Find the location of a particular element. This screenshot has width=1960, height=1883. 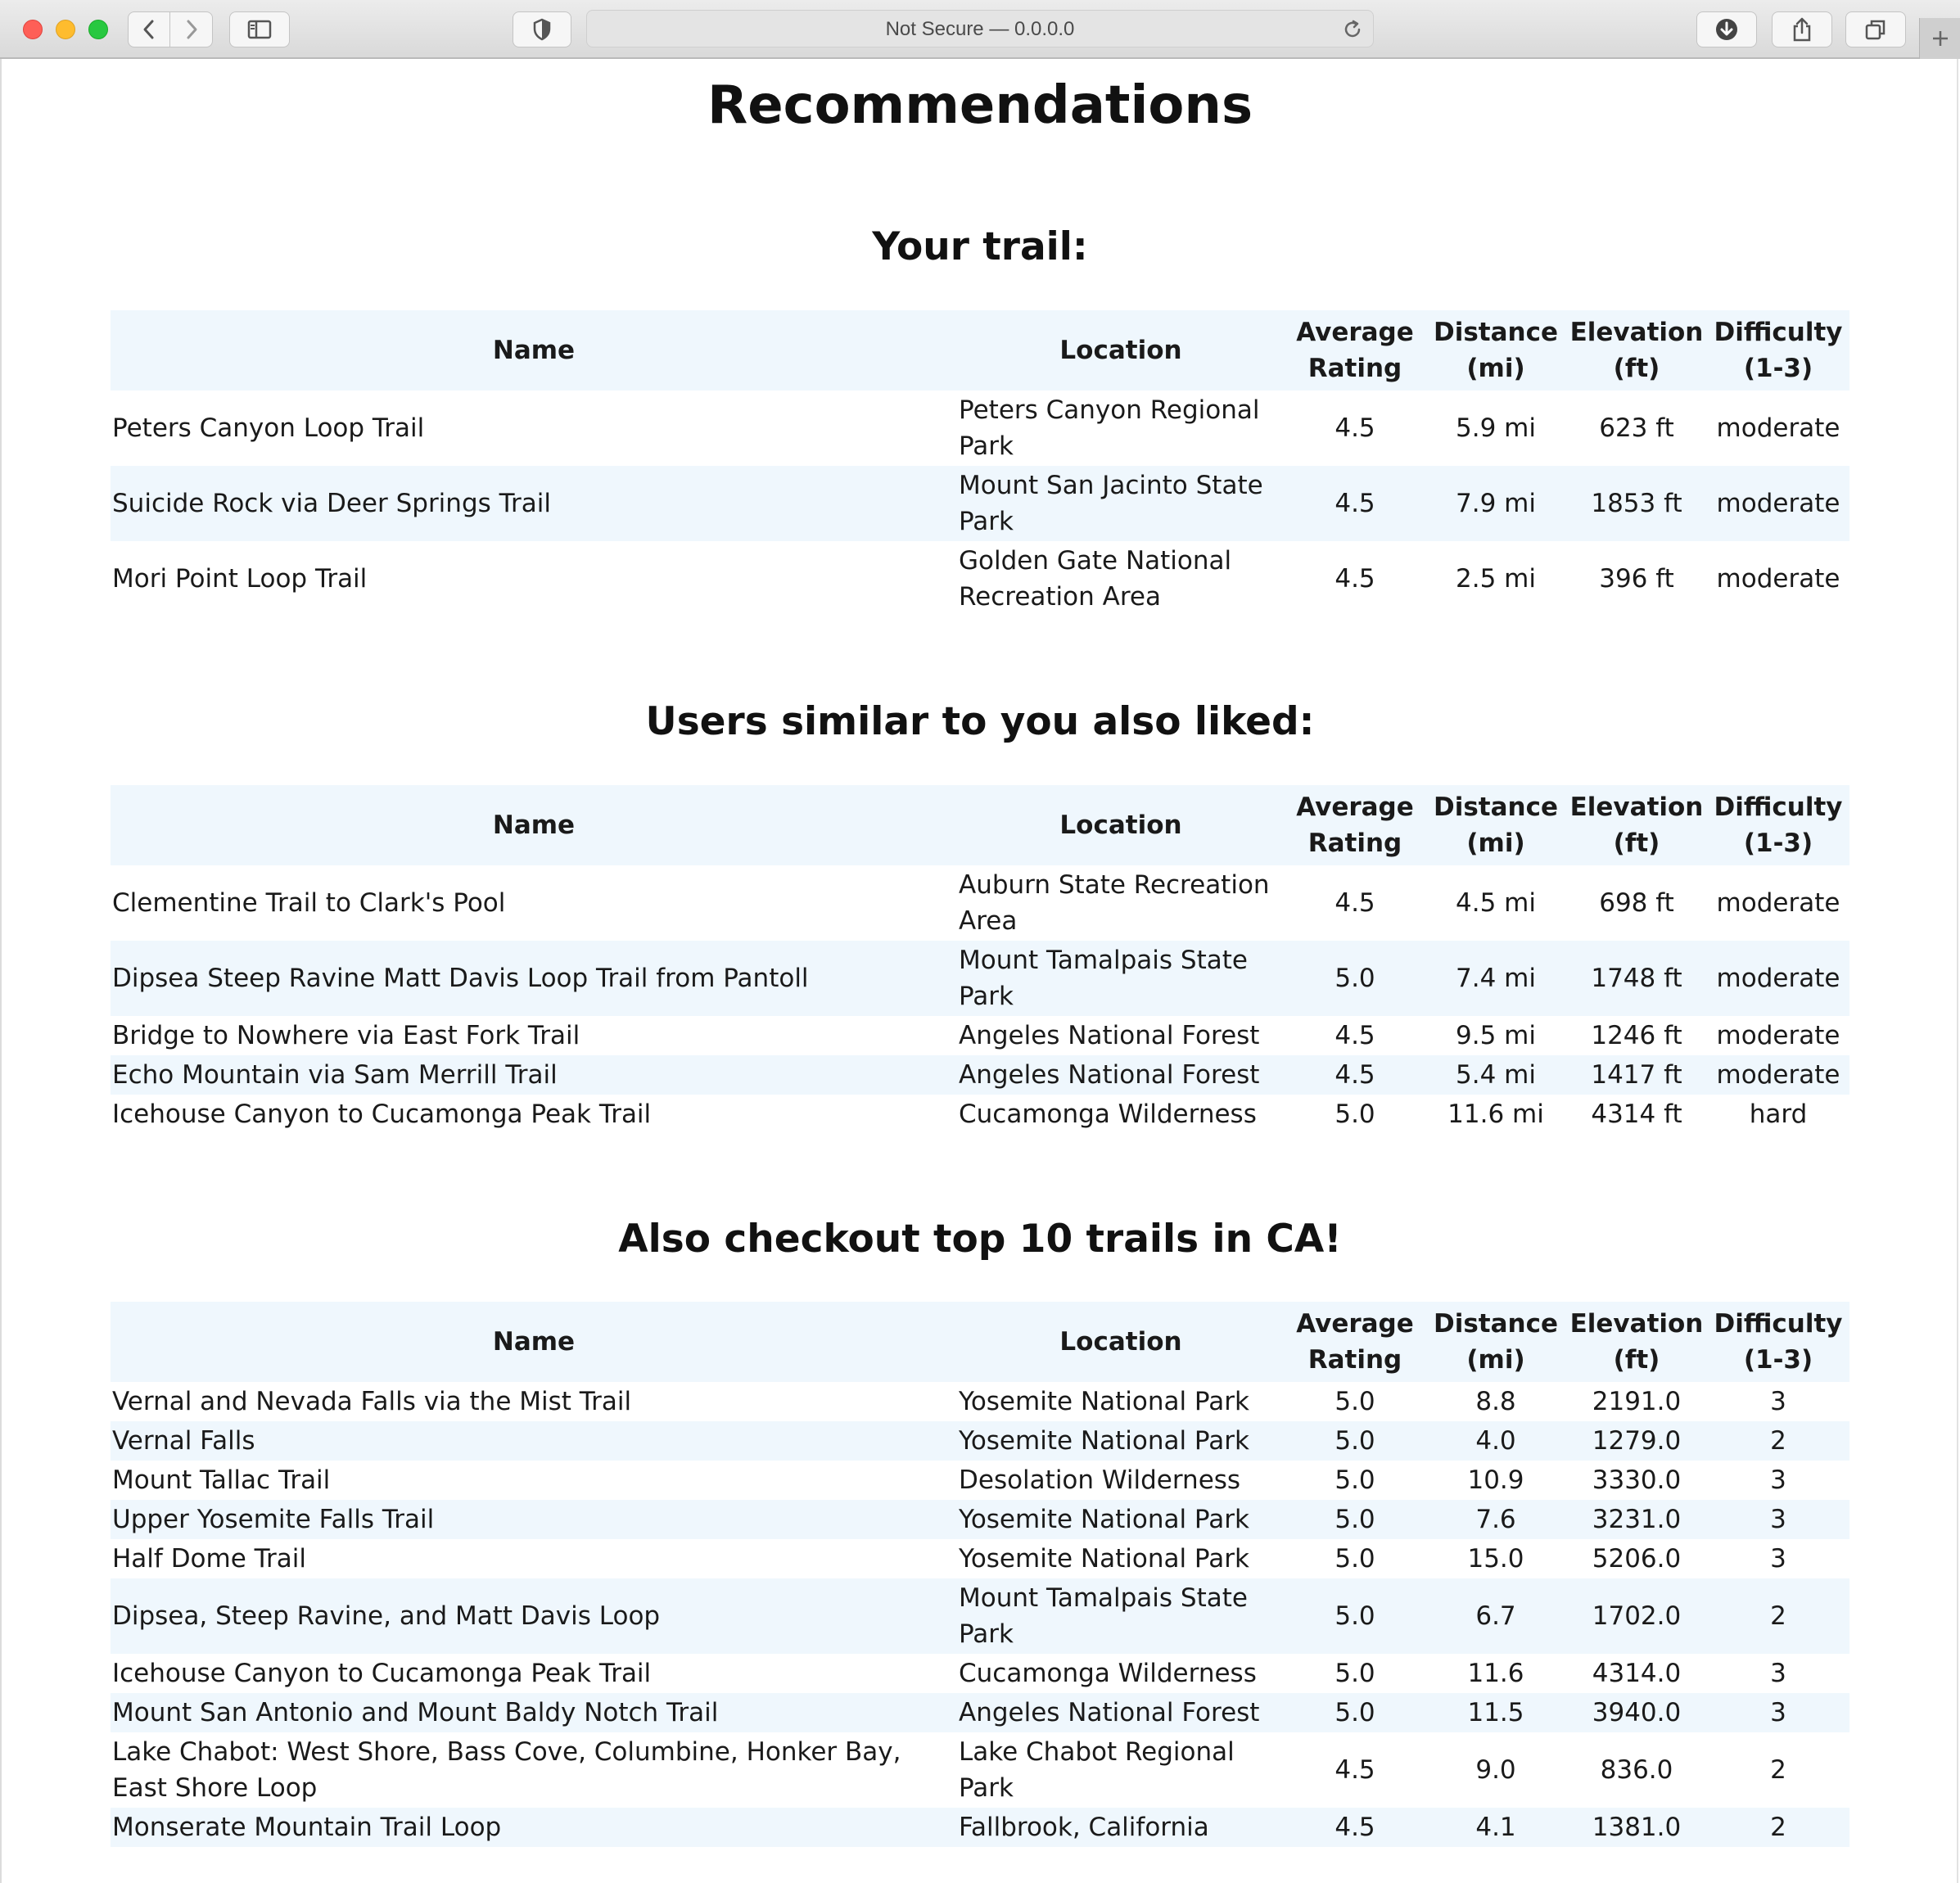

sidebar-toggle-button is located at coordinates (259, 29).